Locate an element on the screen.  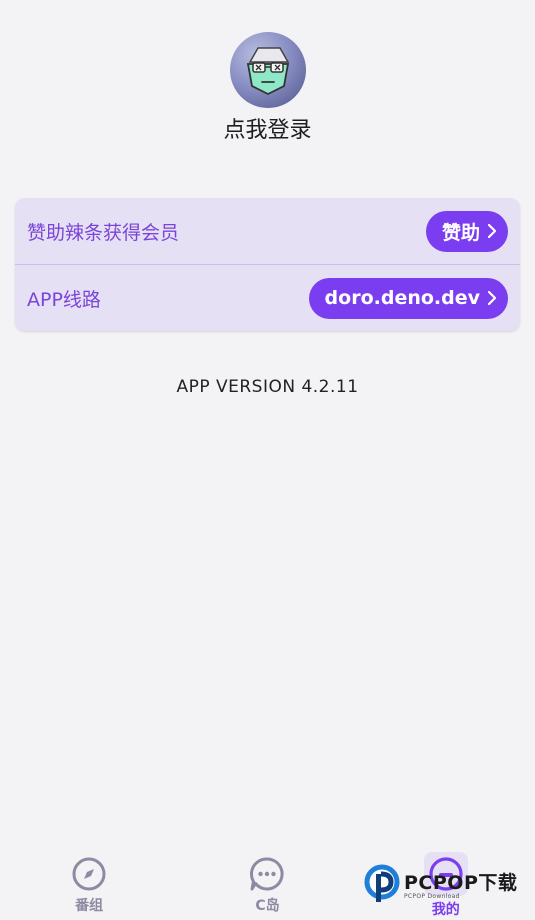
watermark-main: PCPOP下载 is located at coordinates (461, 883).